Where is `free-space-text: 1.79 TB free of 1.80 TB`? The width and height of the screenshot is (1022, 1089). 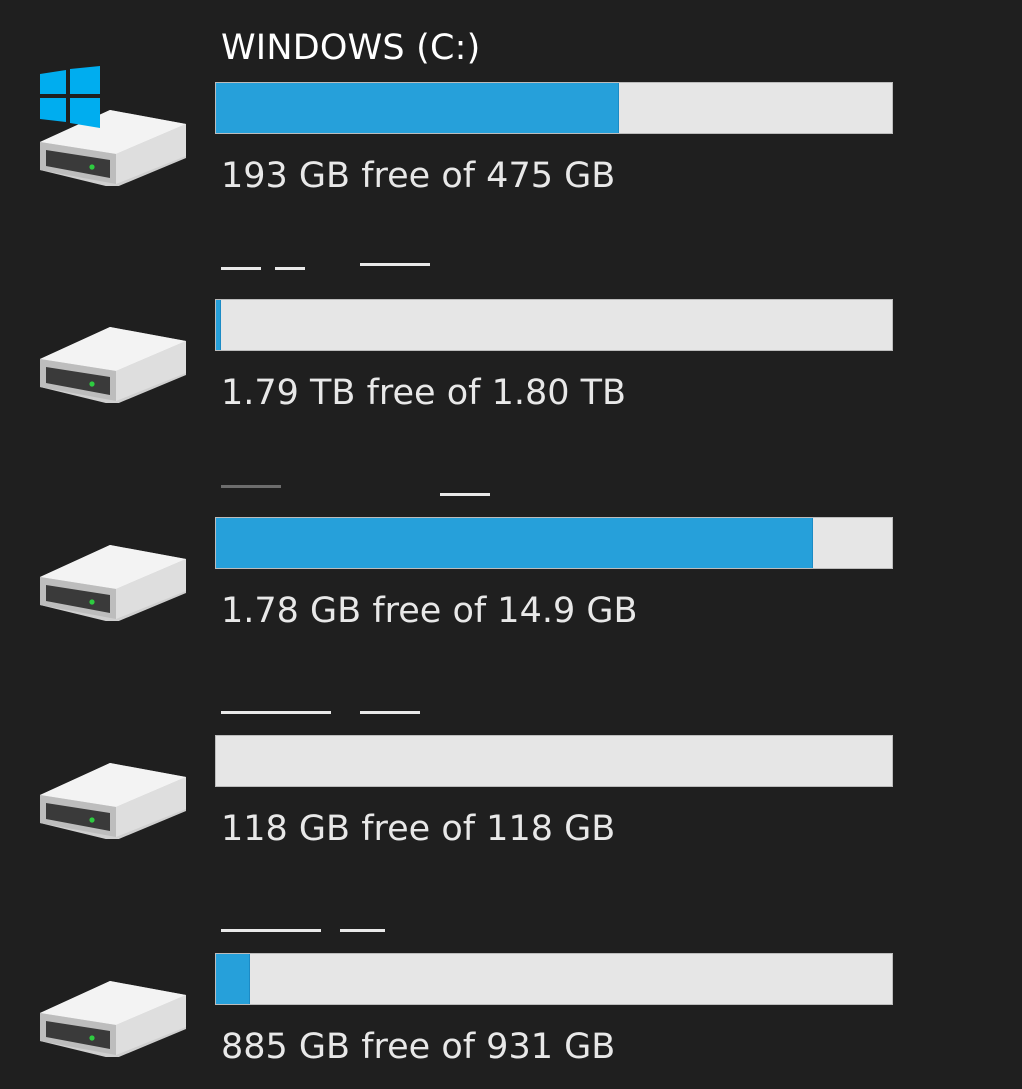 free-space-text: 1.79 TB free of 1.80 TB is located at coordinates (424, 393).